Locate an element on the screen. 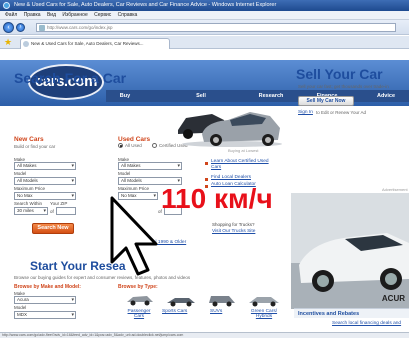 The image size is (409, 338). new-make-select: All Makes is located at coordinates (45, 166).